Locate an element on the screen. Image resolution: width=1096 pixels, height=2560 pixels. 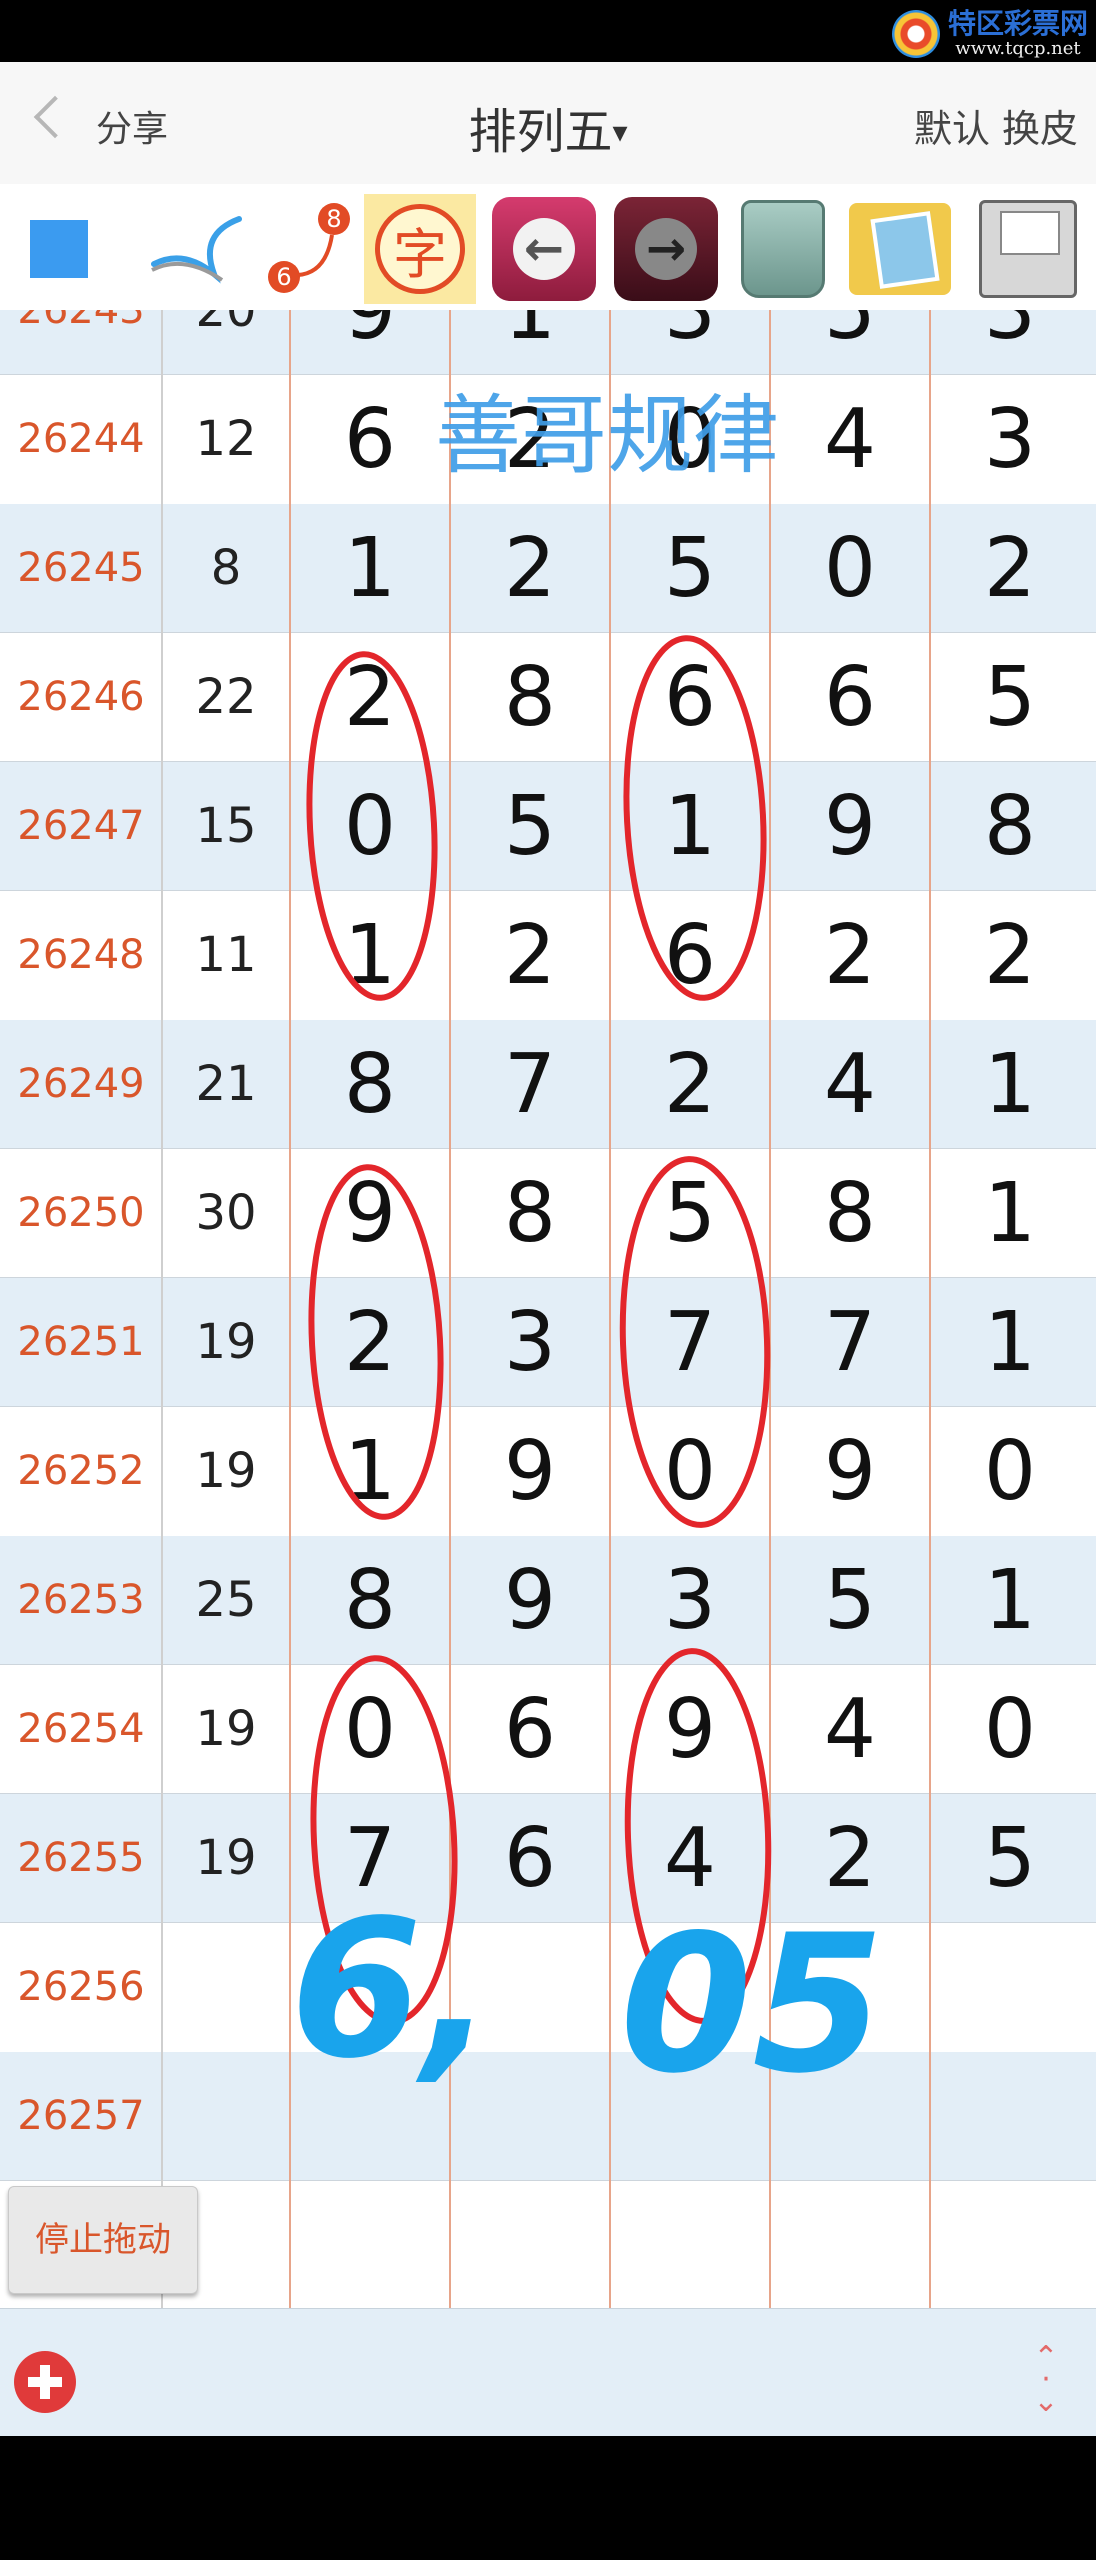
handwritten-right: 05 is located at coordinates (752, 2004).